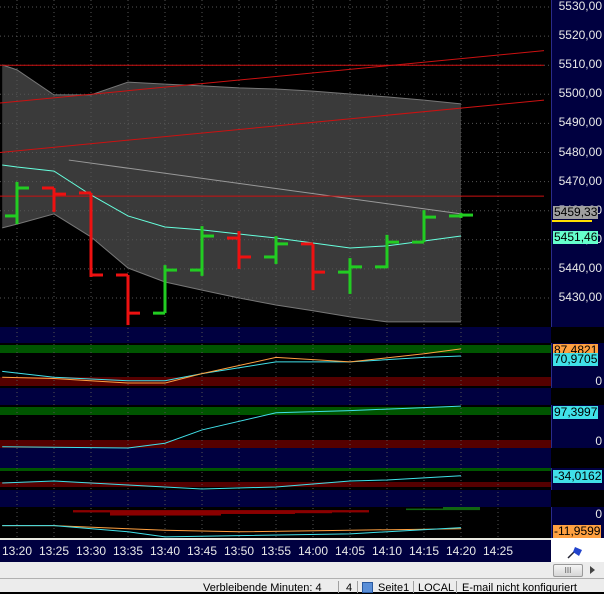  What do you see at coordinates (349, 588) in the screenshot?
I see `status-count: 4` at bounding box center [349, 588].